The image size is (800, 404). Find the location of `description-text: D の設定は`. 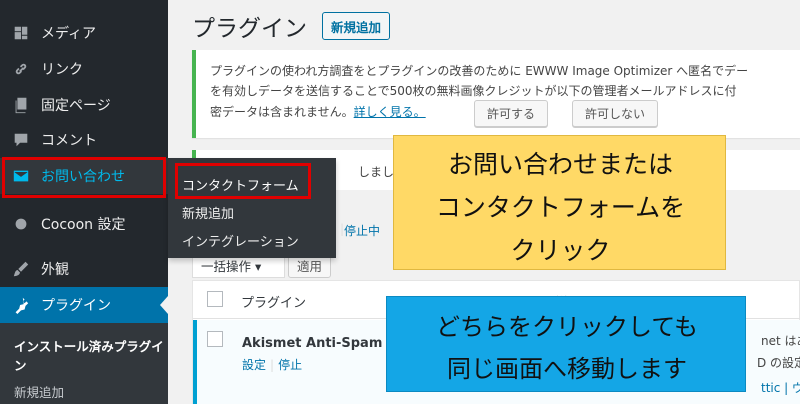

description-text: D の設定は is located at coordinates (778, 363).